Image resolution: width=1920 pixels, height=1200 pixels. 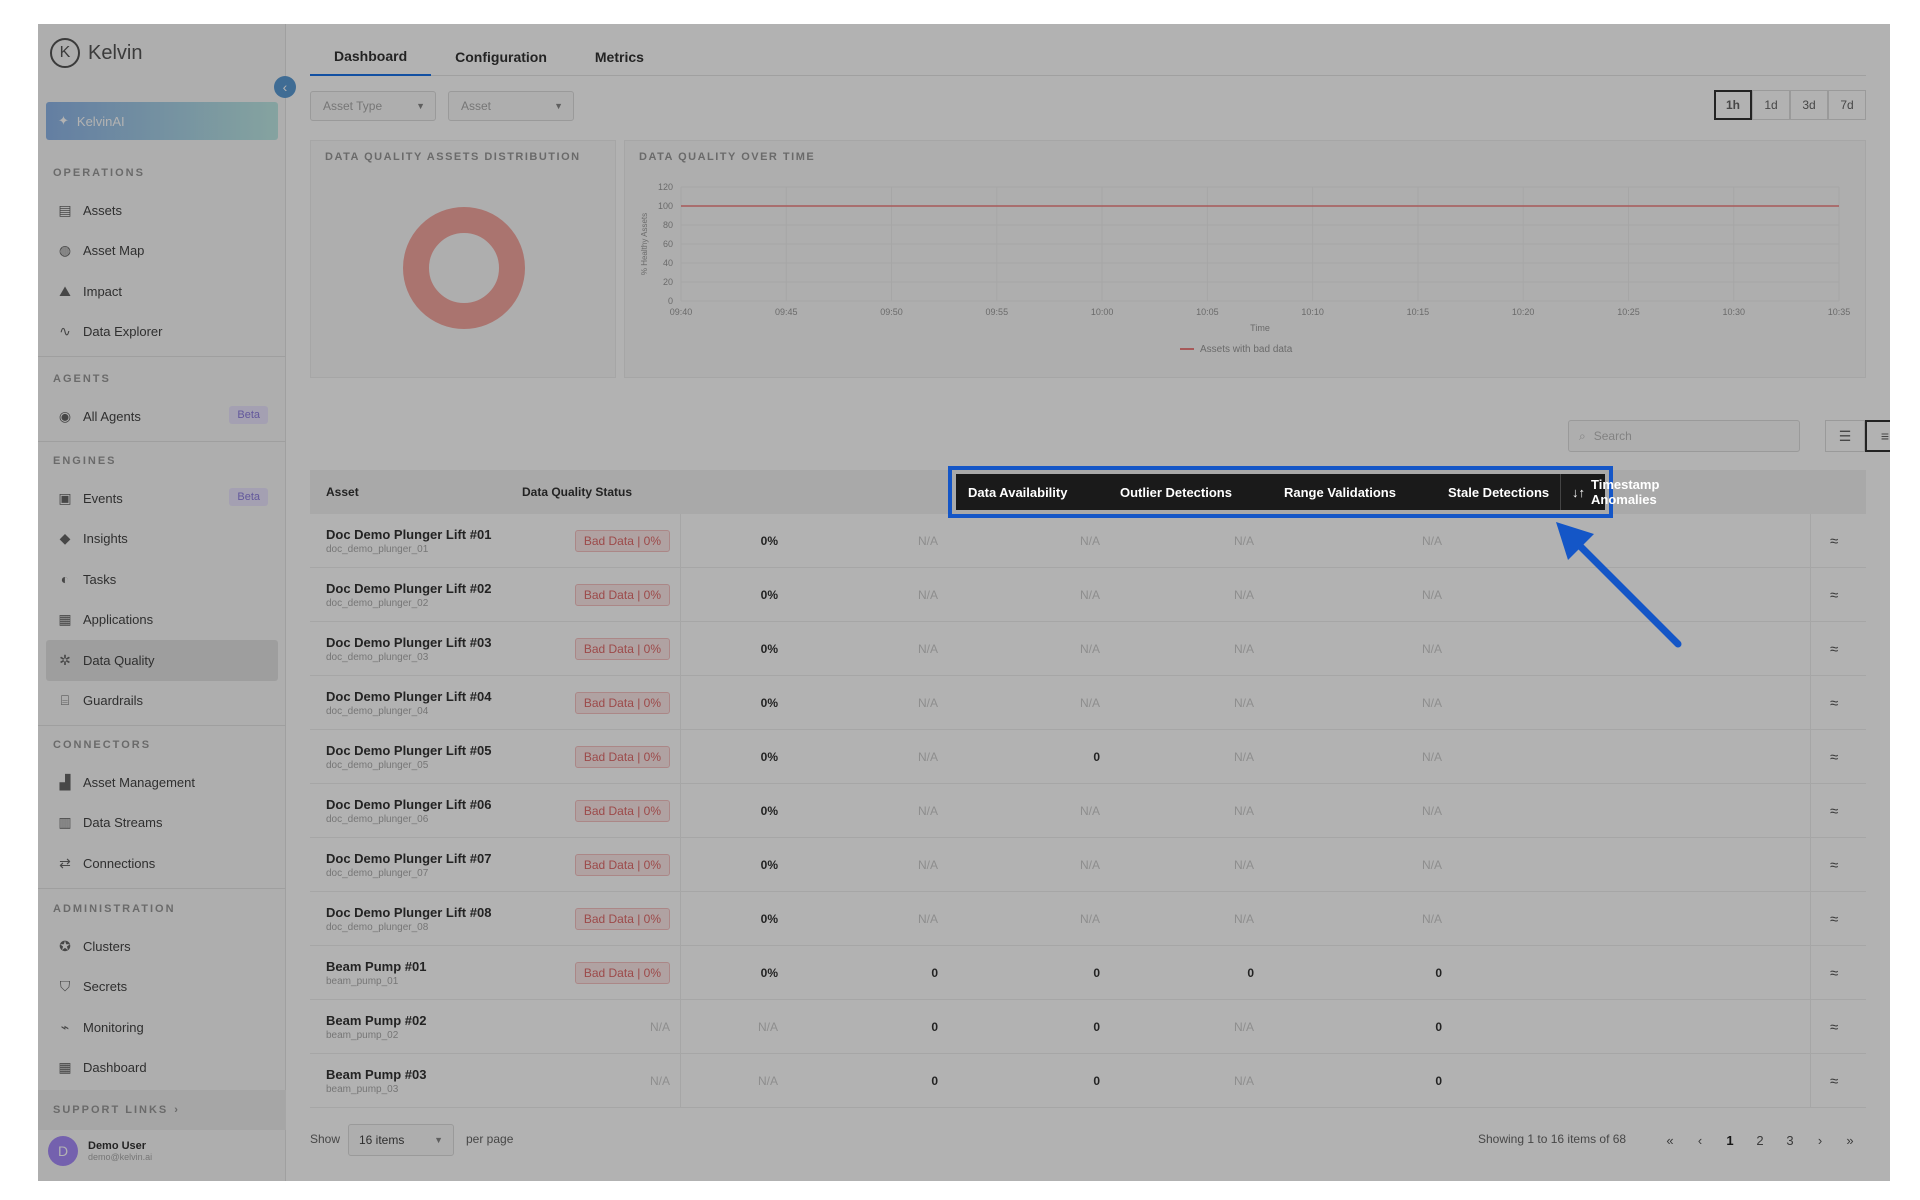 What do you see at coordinates (248, 497) in the screenshot?
I see `beta-badge: Beta` at bounding box center [248, 497].